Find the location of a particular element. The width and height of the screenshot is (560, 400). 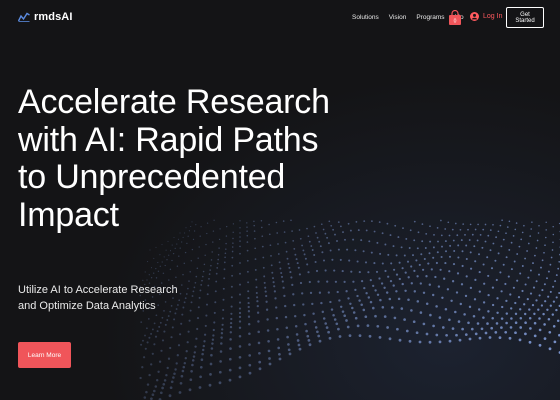

user-icon is located at coordinates (474, 16).